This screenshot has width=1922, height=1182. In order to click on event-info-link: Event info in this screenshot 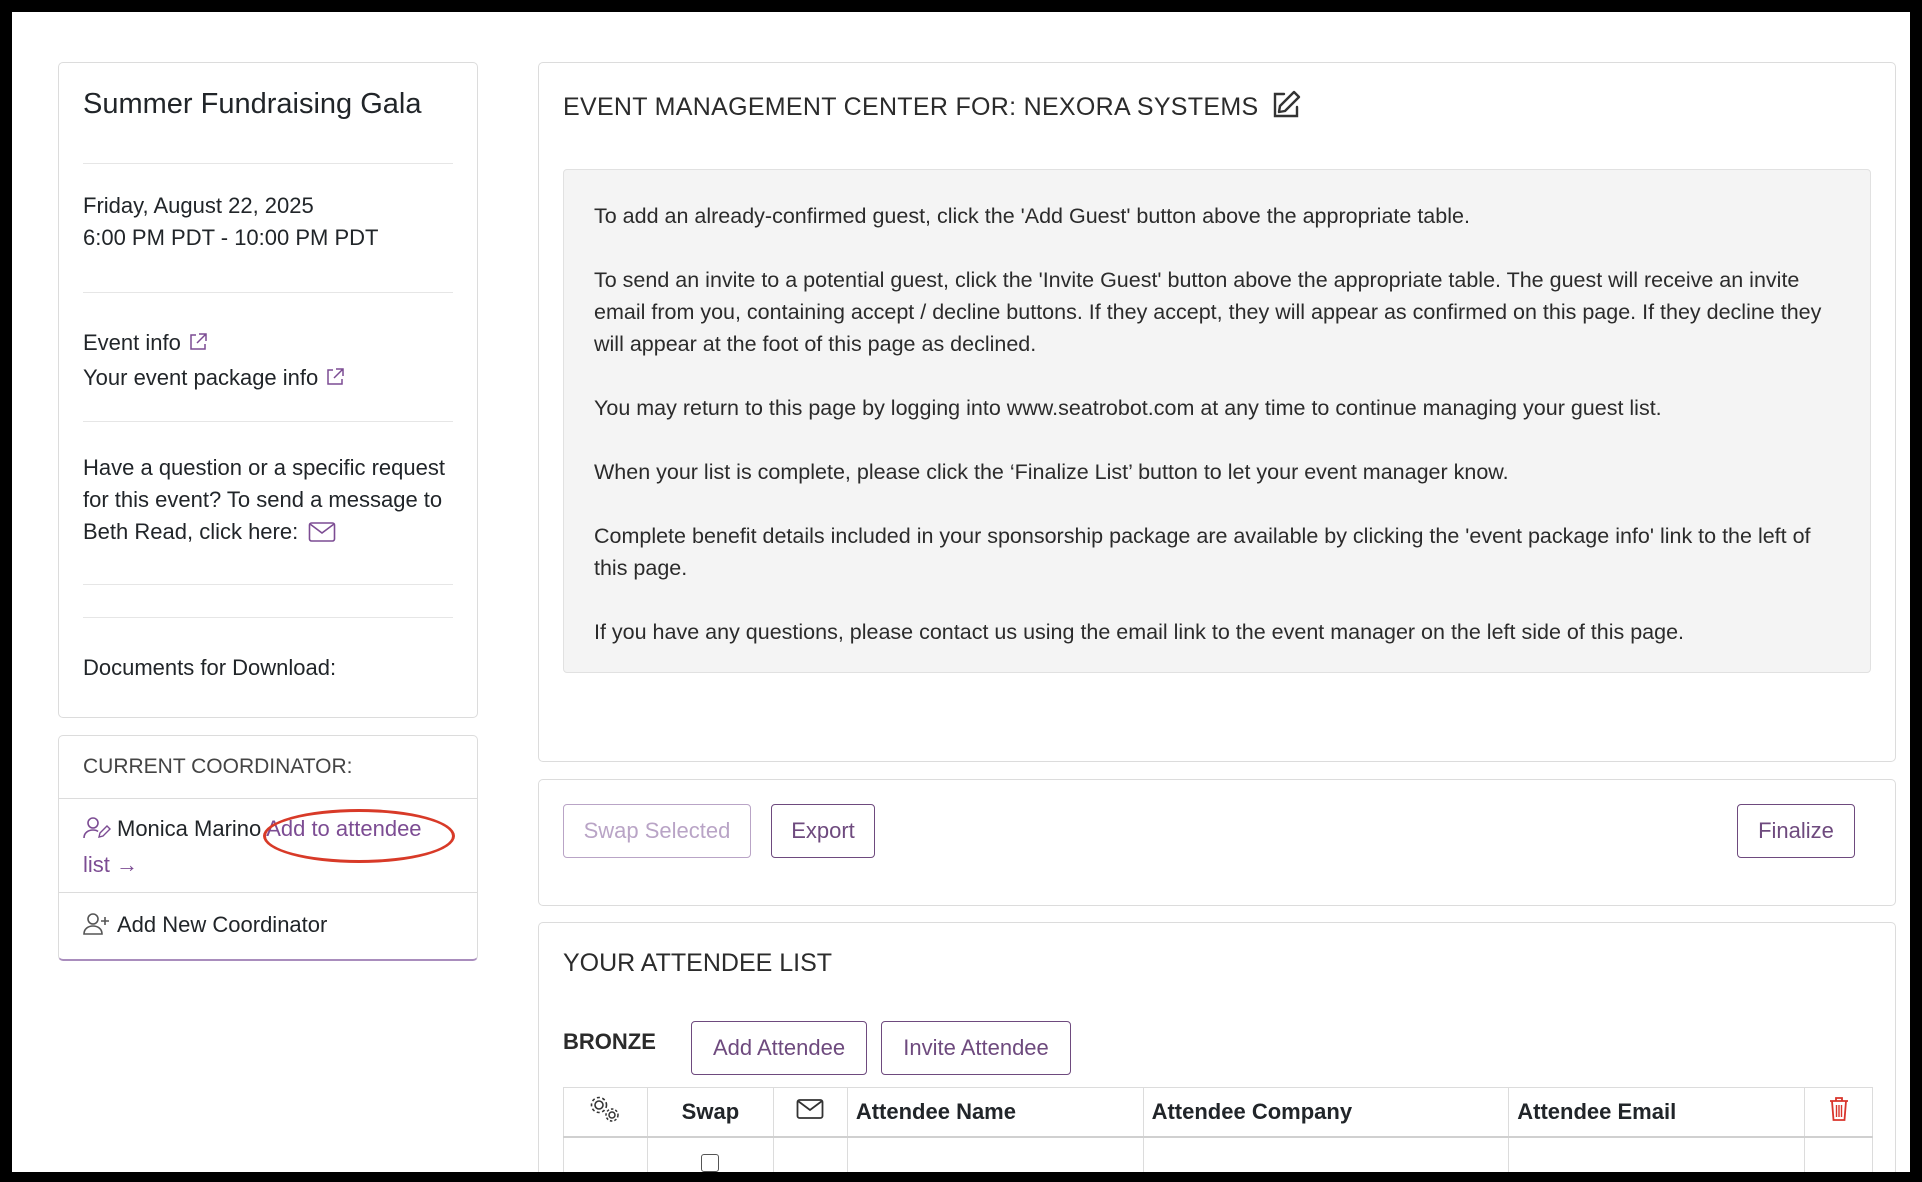, I will do `click(268, 344)`.